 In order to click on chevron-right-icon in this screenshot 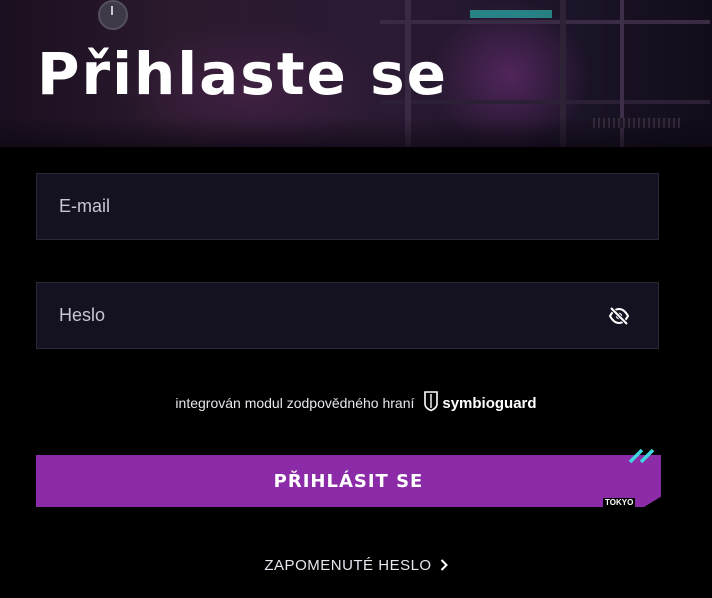, I will do `click(444, 565)`.